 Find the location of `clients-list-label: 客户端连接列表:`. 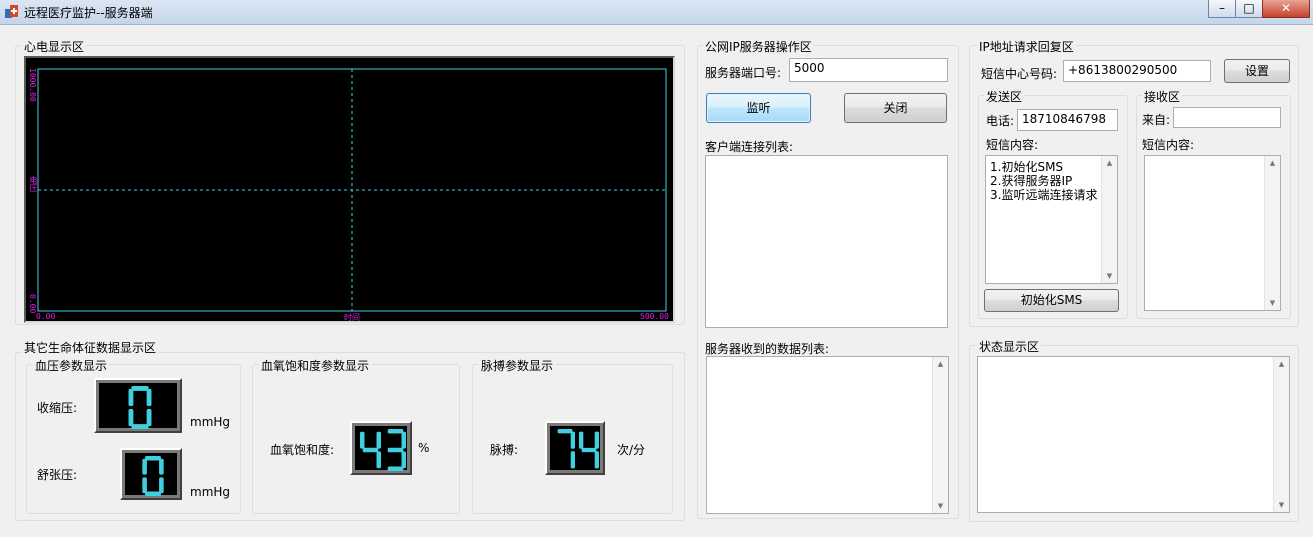

clients-list-label: 客户端连接列表: is located at coordinates (749, 147).